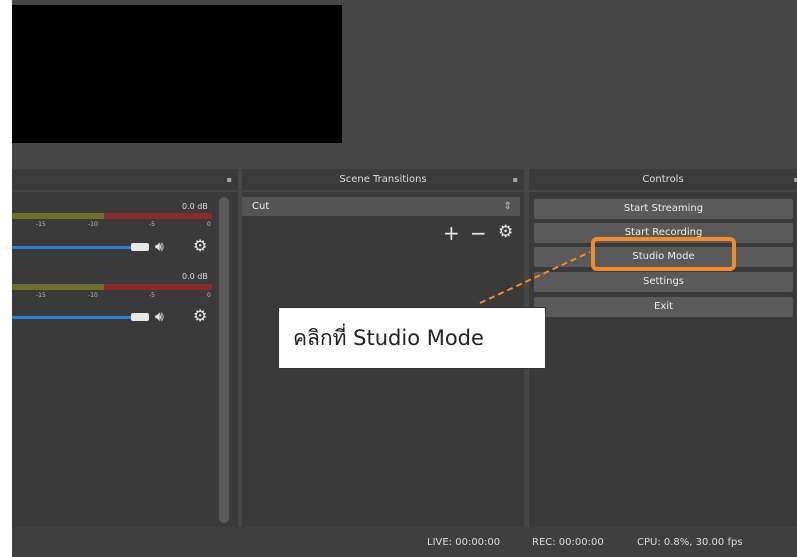 The image size is (797, 557). Describe the element at coordinates (464, 542) in the screenshot. I see `live-timer: LIVE: 00:00:00` at that location.